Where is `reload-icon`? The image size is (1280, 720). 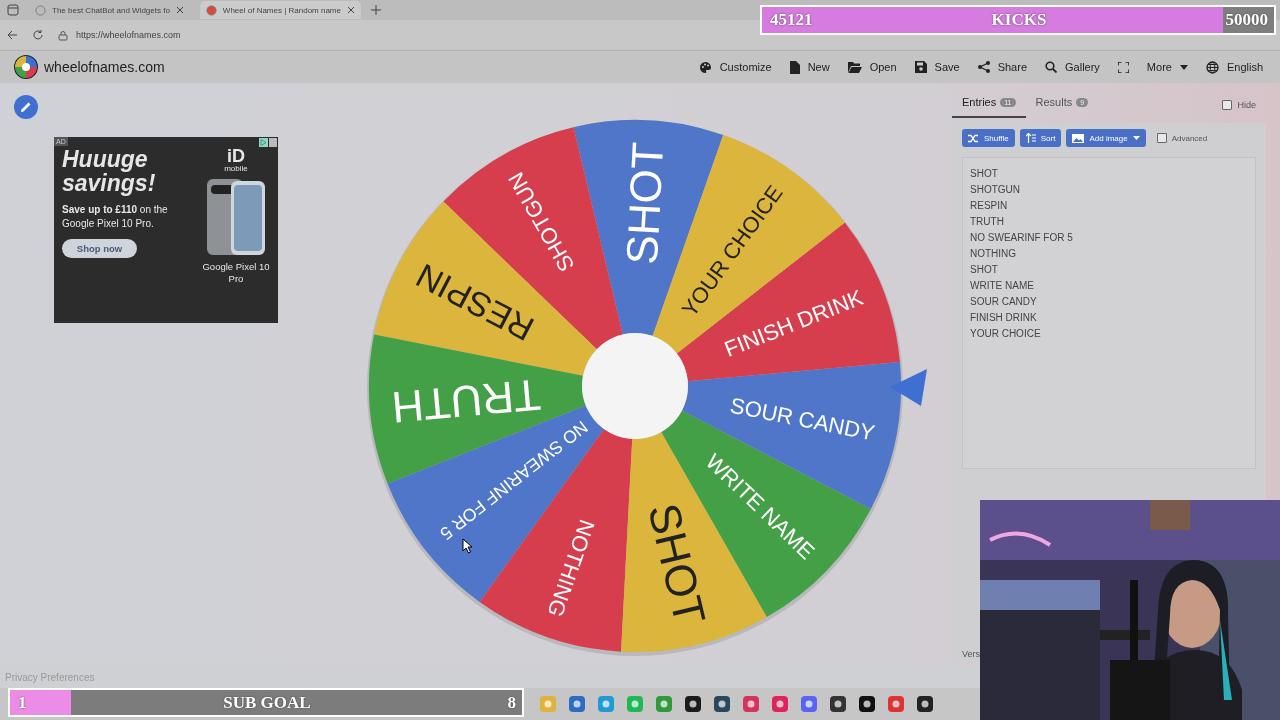
reload-icon is located at coordinates (38, 35).